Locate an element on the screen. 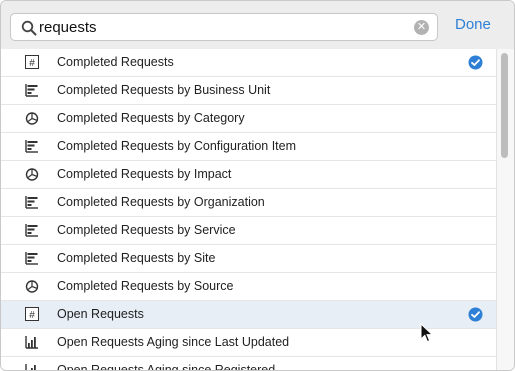 This screenshot has height=371, width=515. list-item: Completed Requests by Impact is located at coordinates (248, 175).